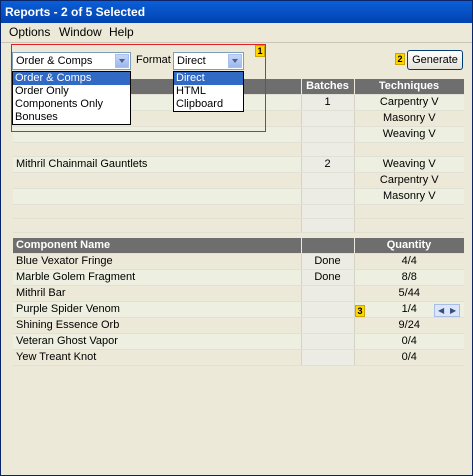 This screenshot has height=476, width=473. I want to click on component-name: Purple Spider Venom, so click(157, 309).